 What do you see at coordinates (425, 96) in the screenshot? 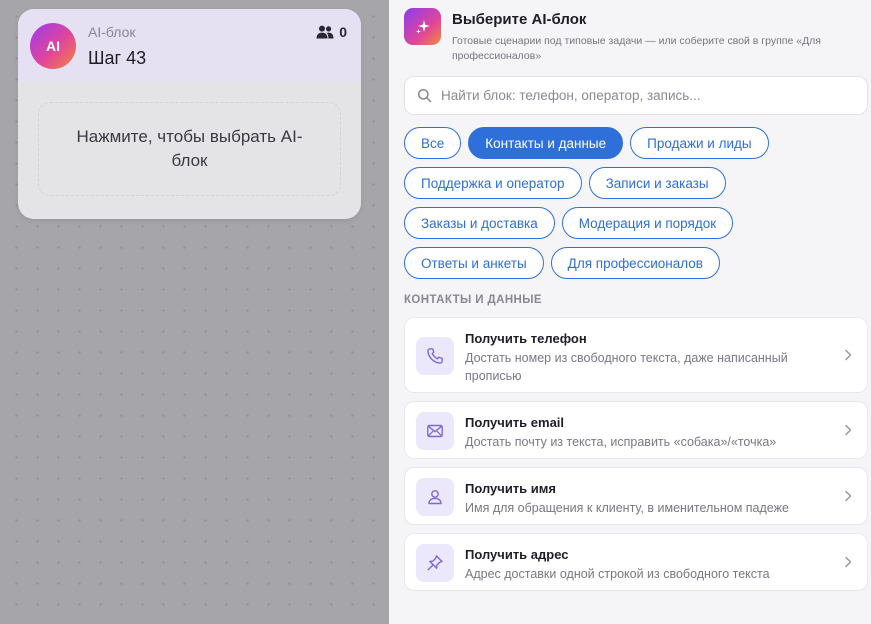
I see `search-icon` at bounding box center [425, 96].